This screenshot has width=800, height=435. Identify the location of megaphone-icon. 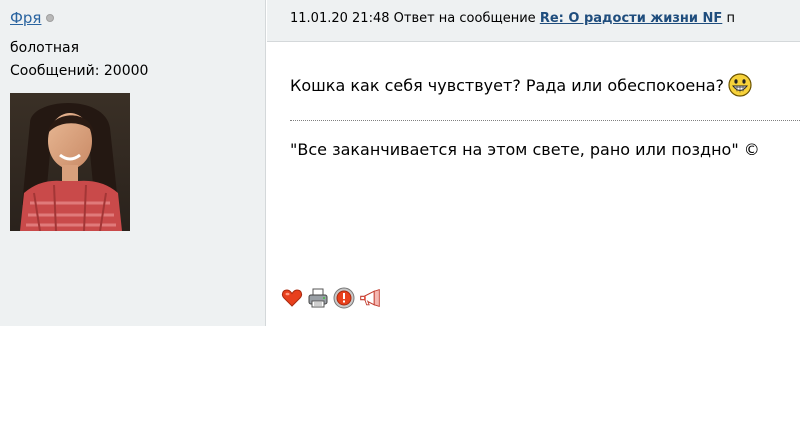
(370, 298).